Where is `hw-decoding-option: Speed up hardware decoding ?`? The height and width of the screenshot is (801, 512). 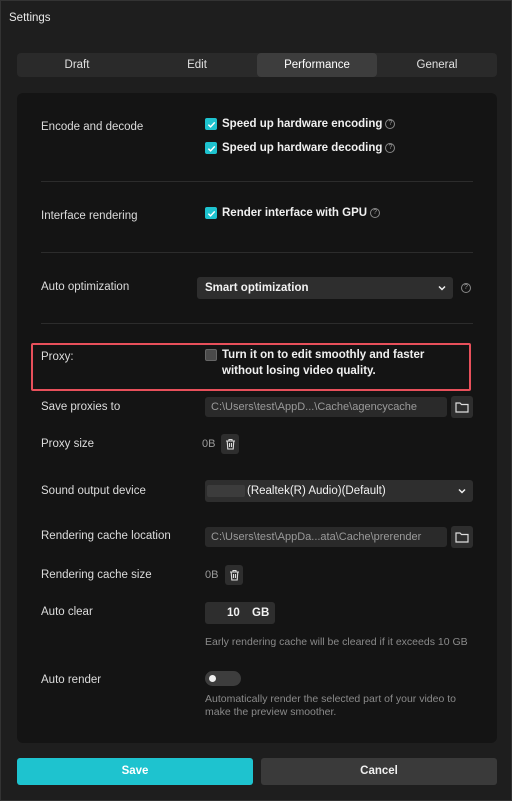 hw-decoding-option: Speed up hardware decoding ? is located at coordinates (300, 148).